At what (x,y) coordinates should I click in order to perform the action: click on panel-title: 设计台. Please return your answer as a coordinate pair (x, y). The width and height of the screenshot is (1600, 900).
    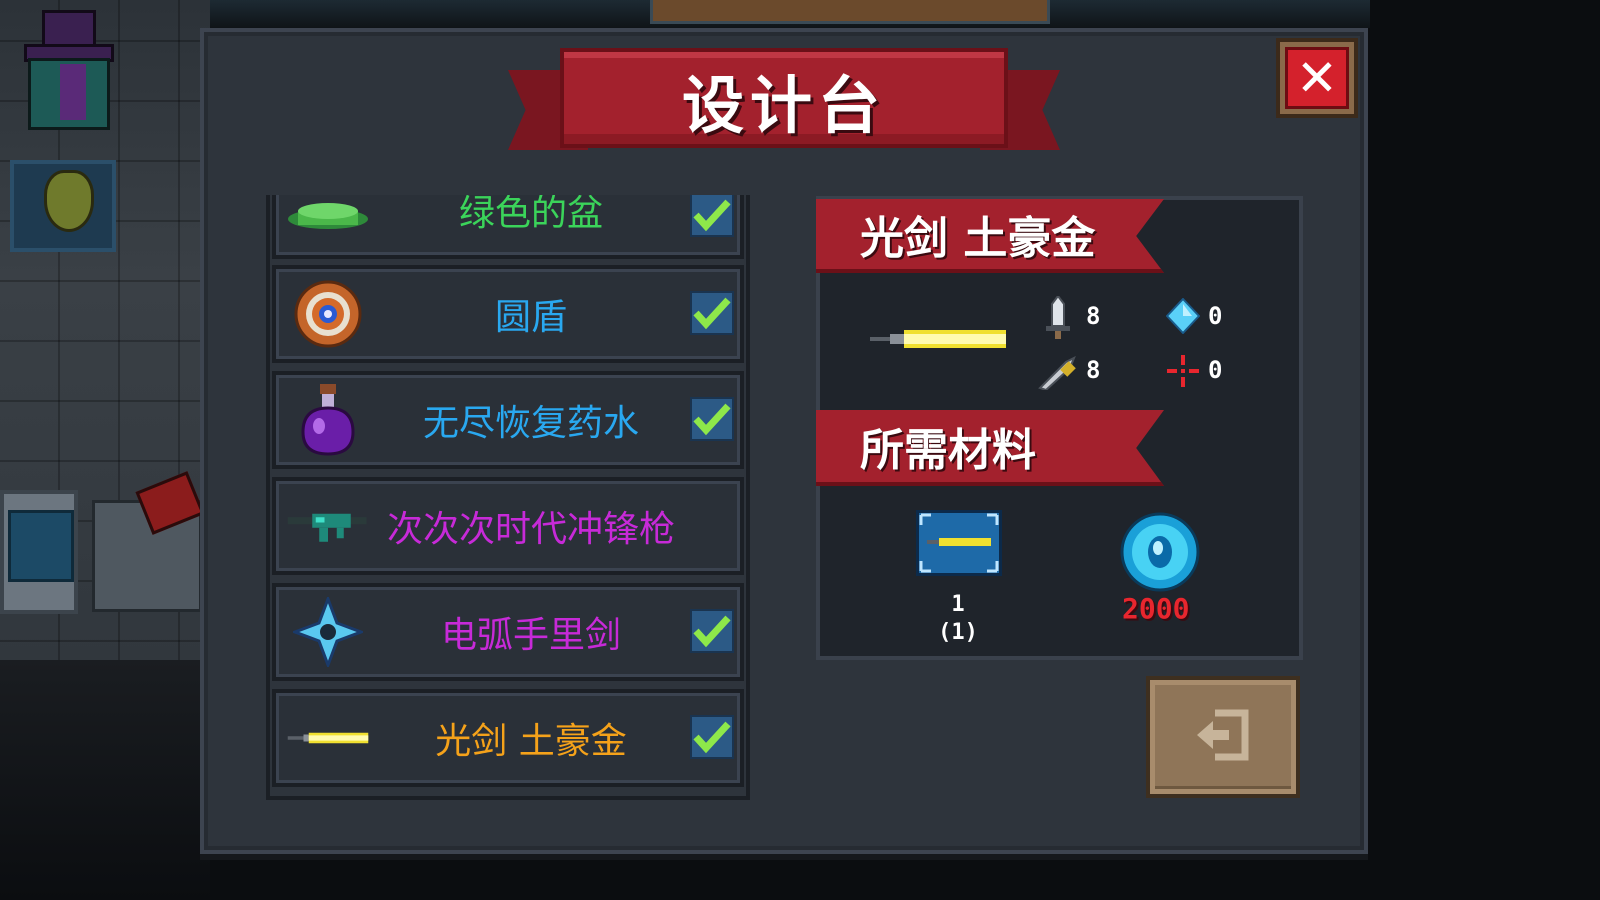
    Looking at the image, I should click on (783, 105).